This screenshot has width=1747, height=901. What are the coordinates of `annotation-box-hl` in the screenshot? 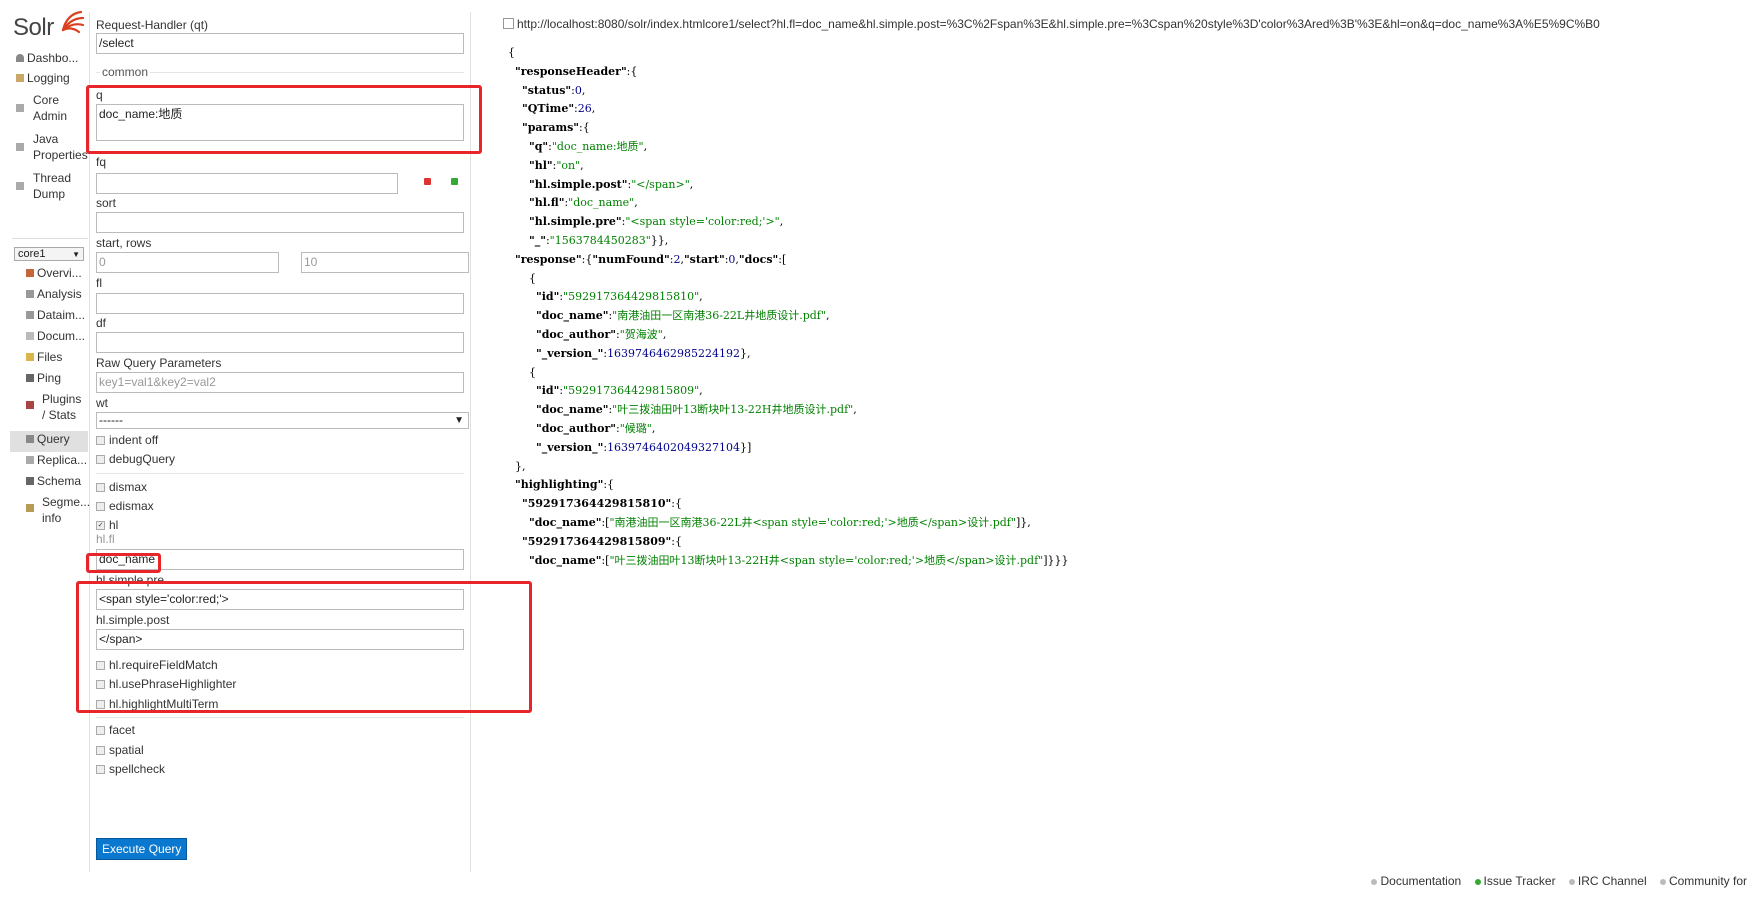 It's located at (123, 563).